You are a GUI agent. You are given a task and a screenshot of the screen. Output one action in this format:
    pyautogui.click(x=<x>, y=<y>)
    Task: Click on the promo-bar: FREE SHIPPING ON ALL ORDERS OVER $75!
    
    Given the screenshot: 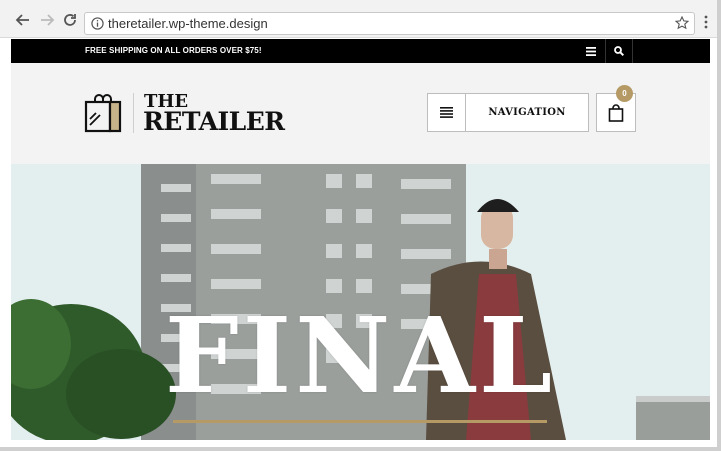 What is the action you would take?
    pyautogui.click(x=360, y=51)
    